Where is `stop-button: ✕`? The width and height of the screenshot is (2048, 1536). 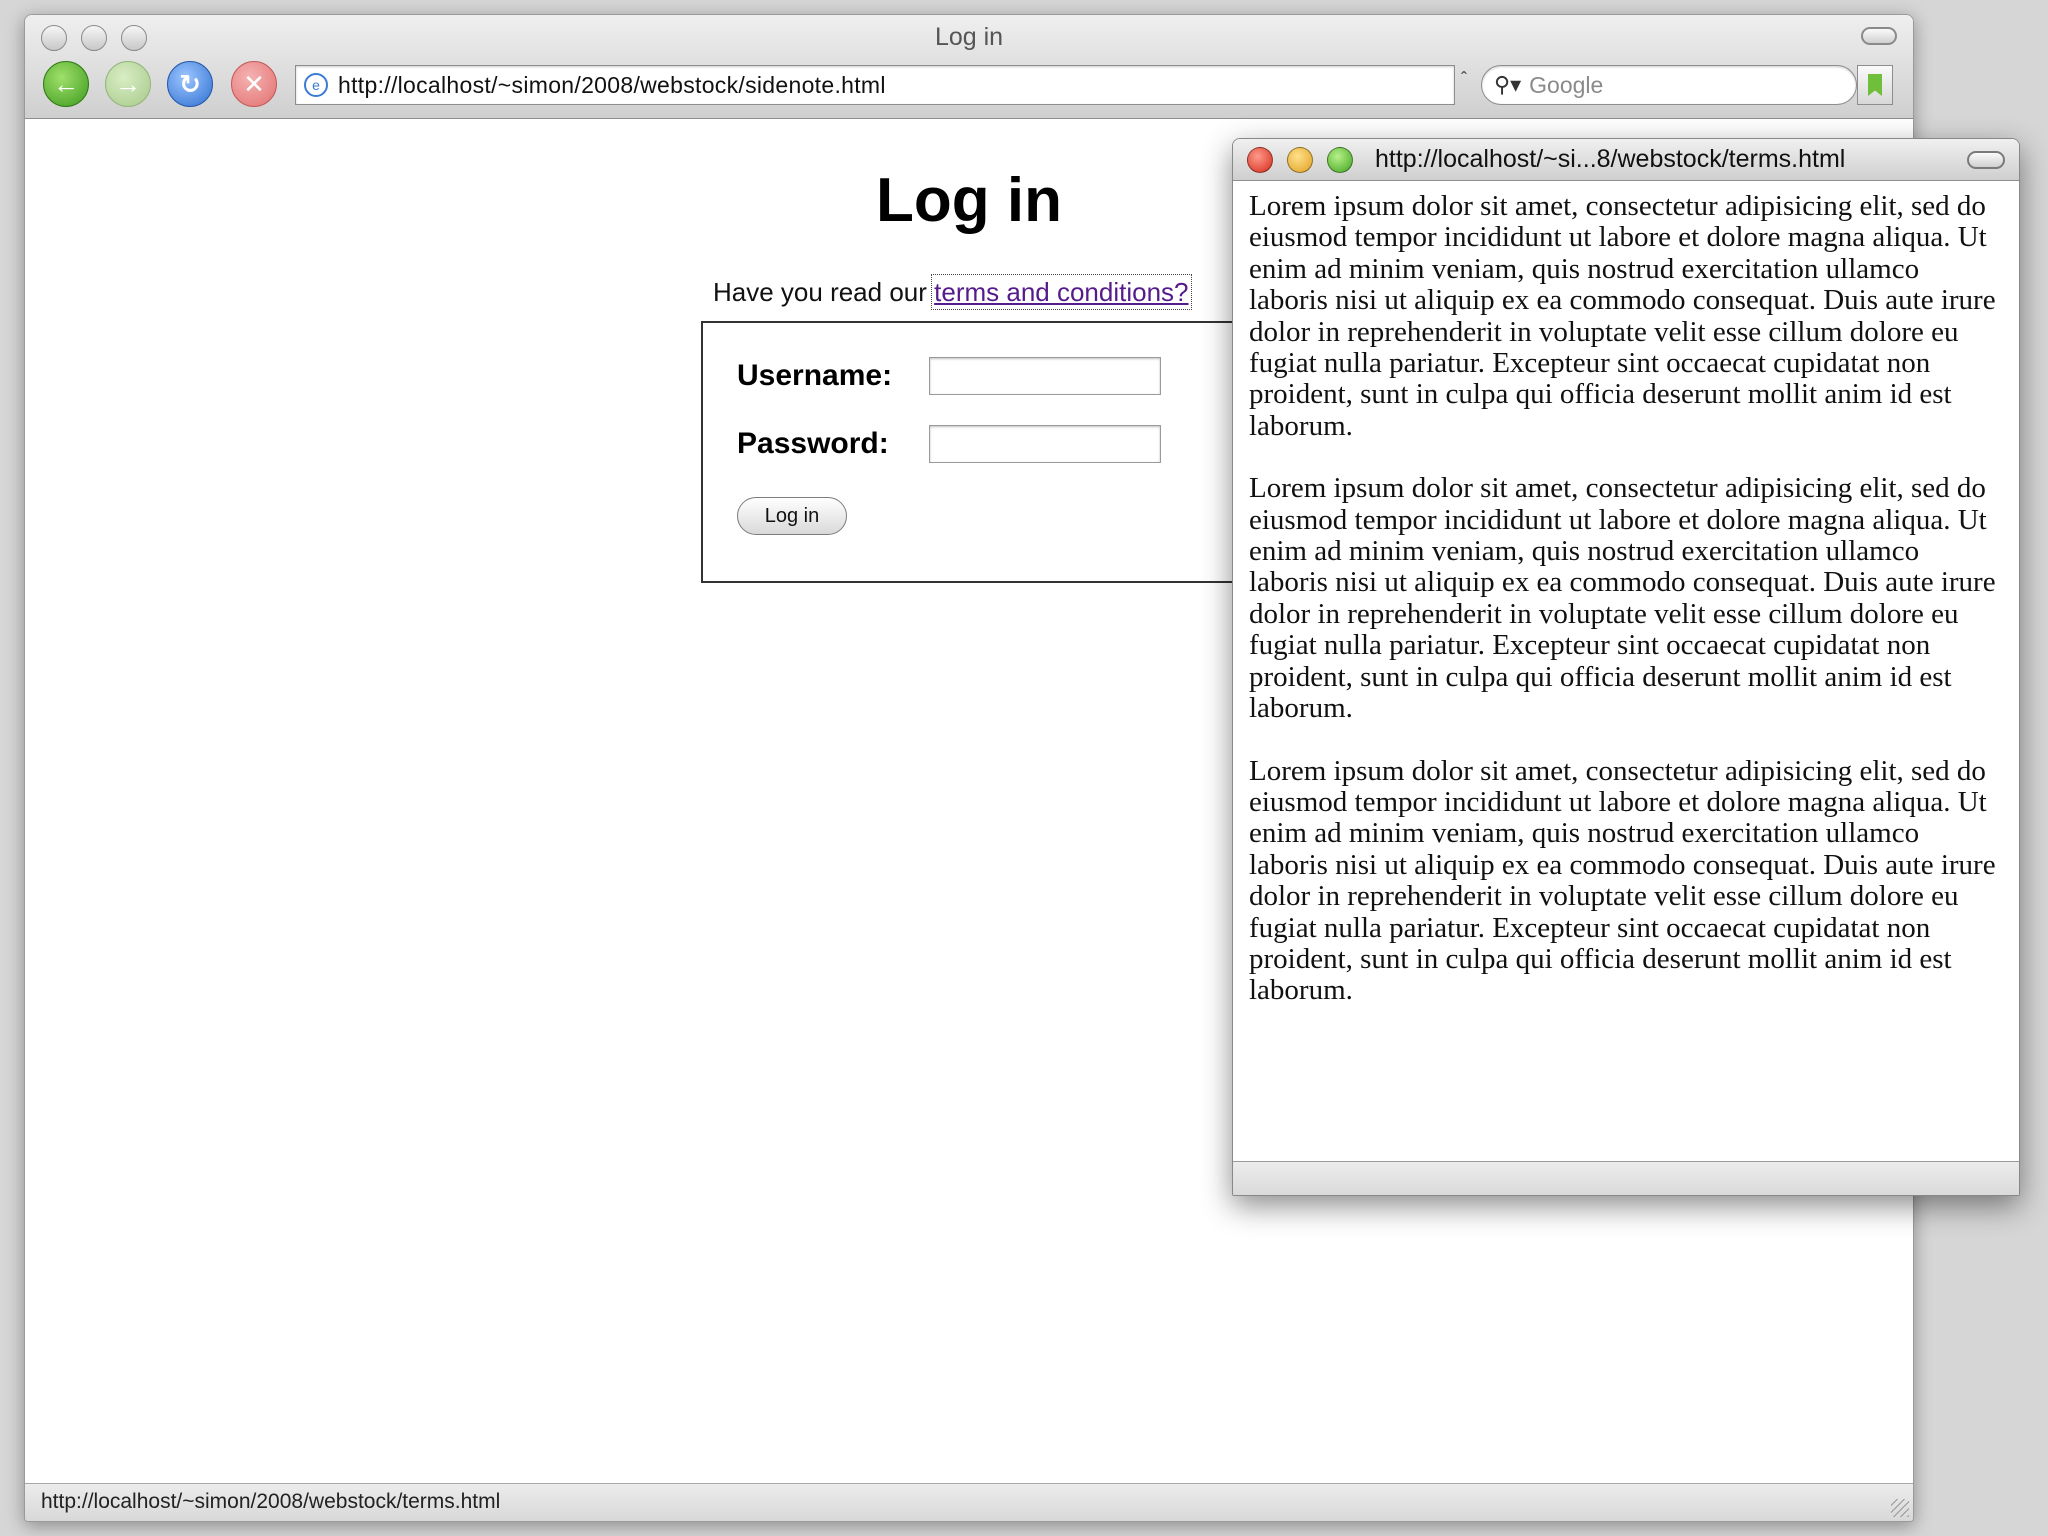 stop-button: ✕ is located at coordinates (254, 84).